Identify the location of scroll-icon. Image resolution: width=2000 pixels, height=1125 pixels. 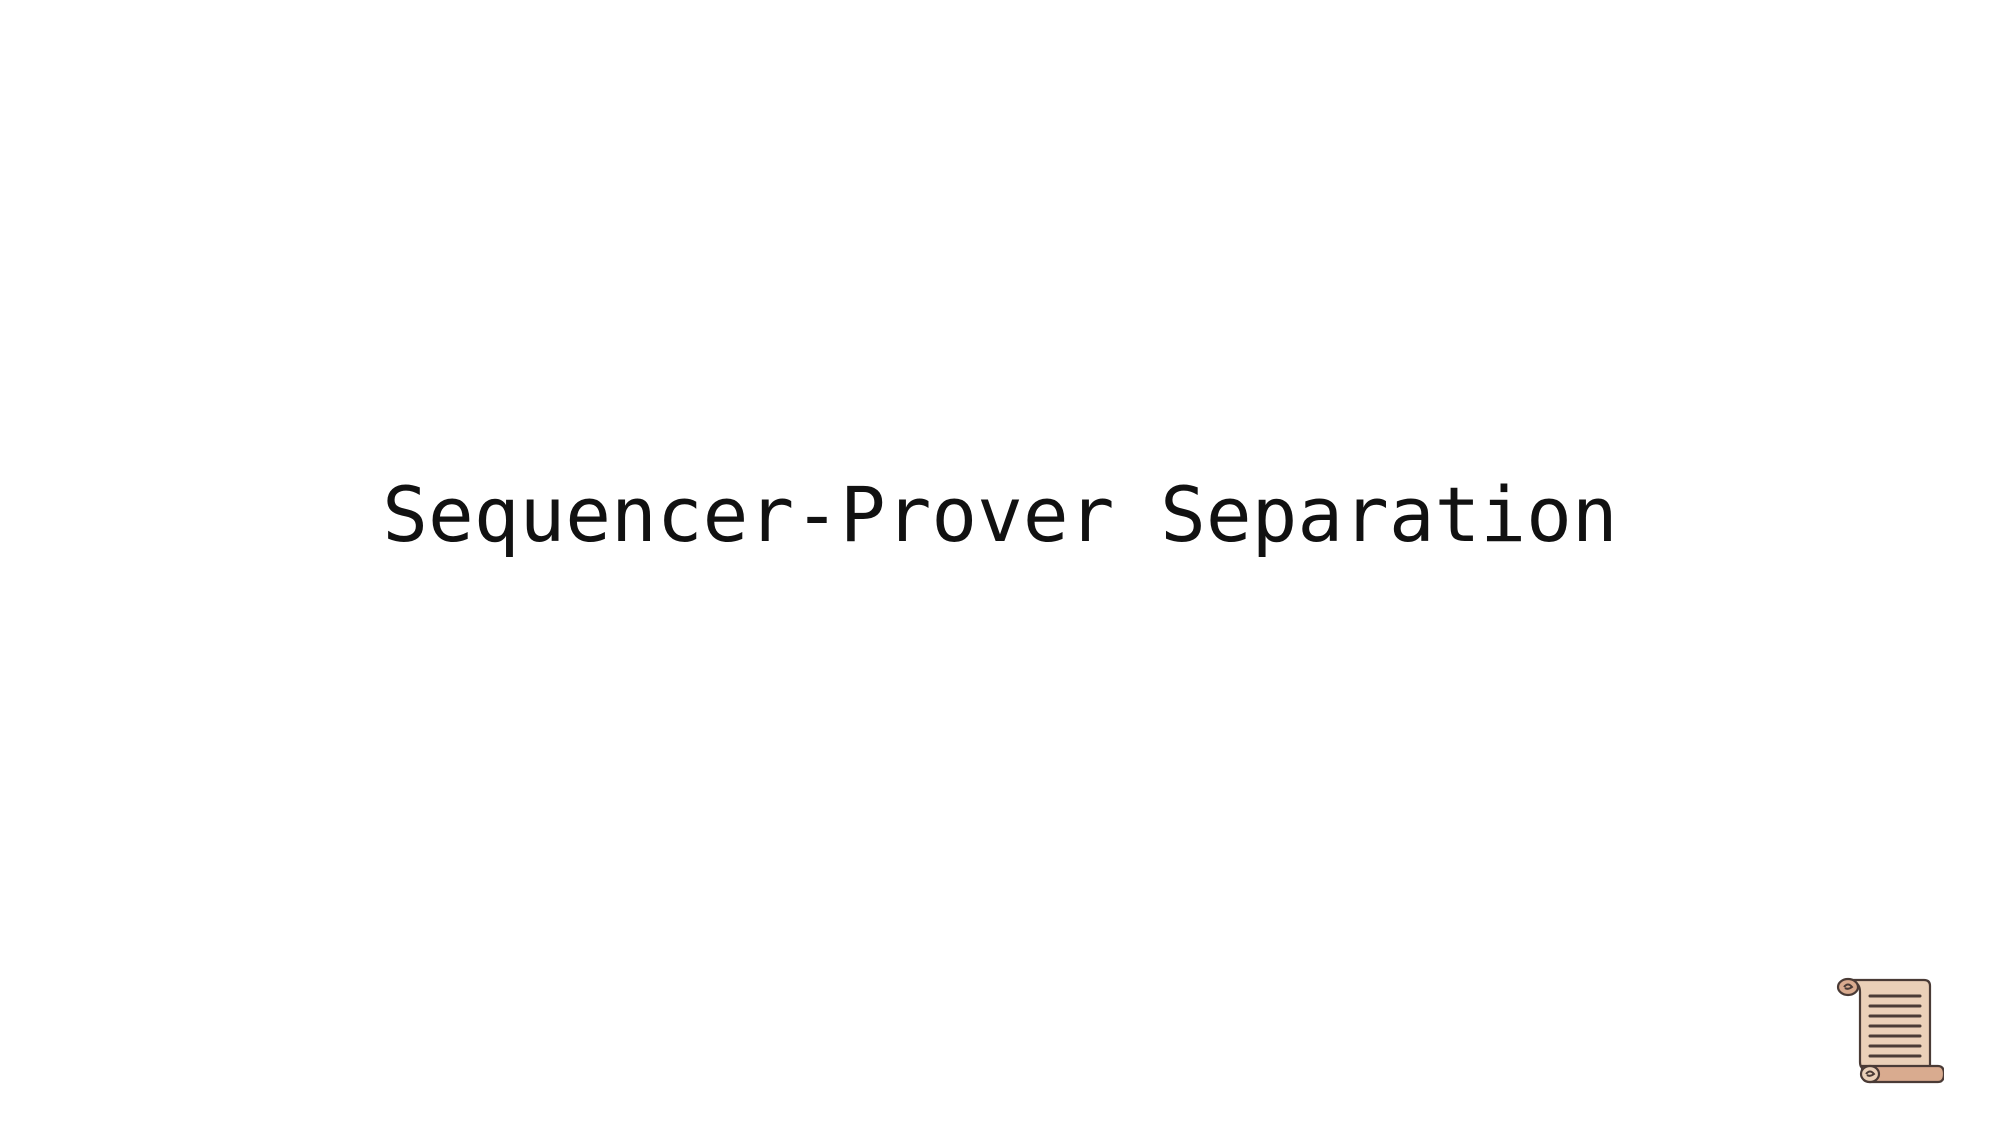
(1890, 1030).